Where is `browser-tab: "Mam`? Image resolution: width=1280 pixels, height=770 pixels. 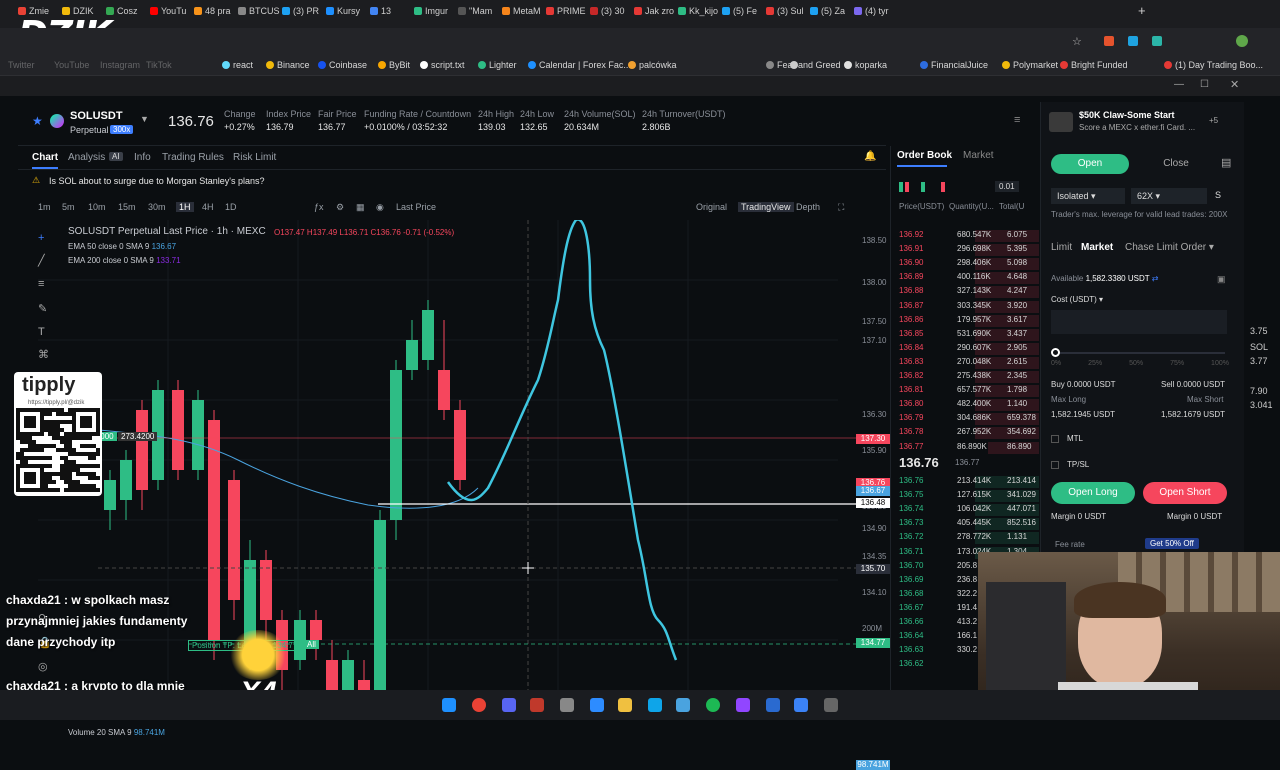 browser-tab: "Mam is located at coordinates (479, 14).